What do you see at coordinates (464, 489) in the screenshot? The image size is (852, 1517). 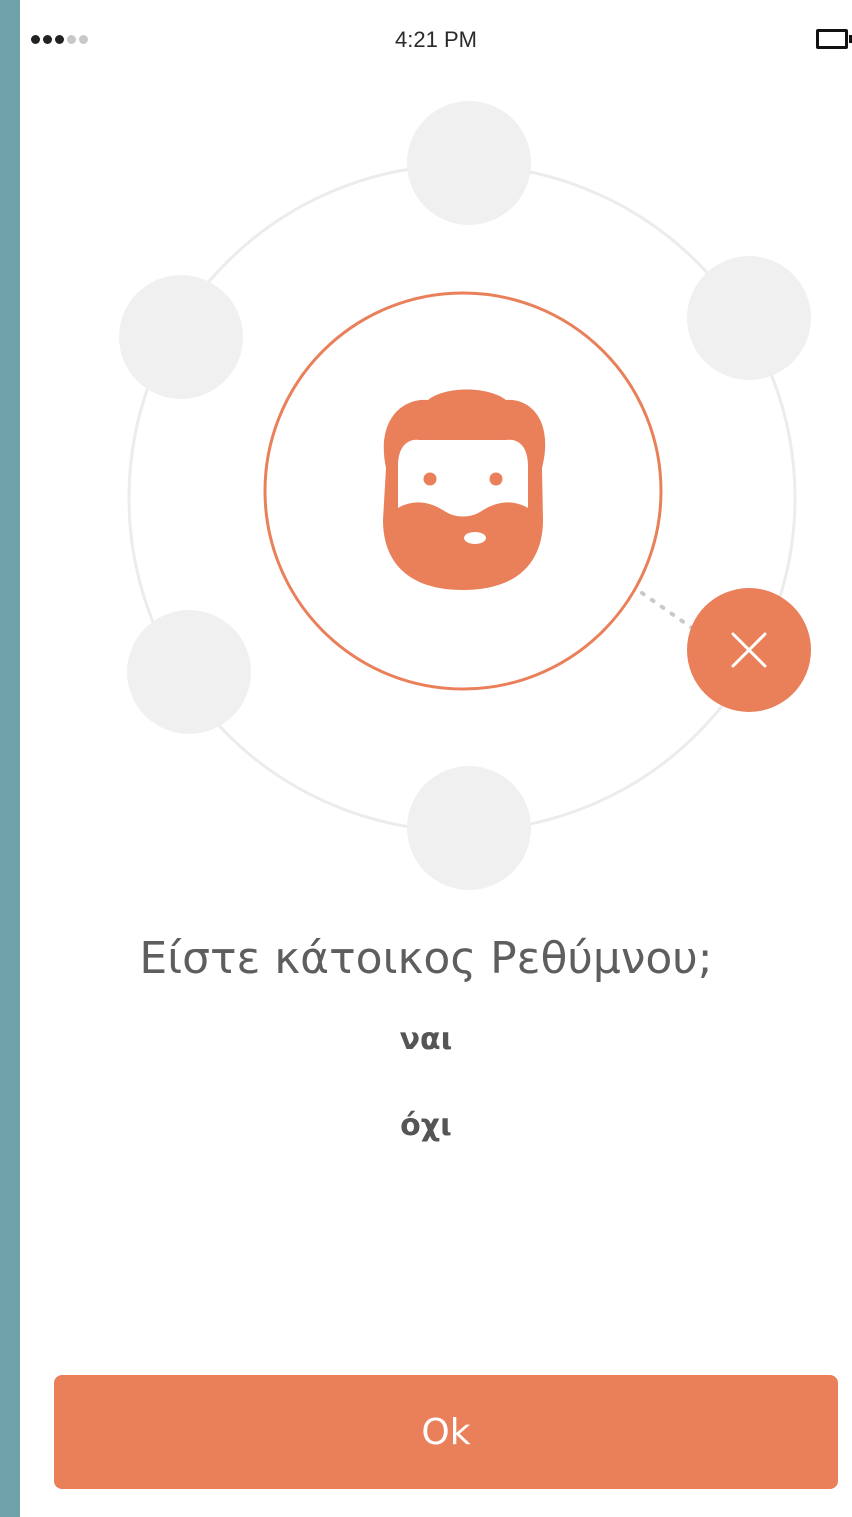 I see `bearded-man-face-icon` at bounding box center [464, 489].